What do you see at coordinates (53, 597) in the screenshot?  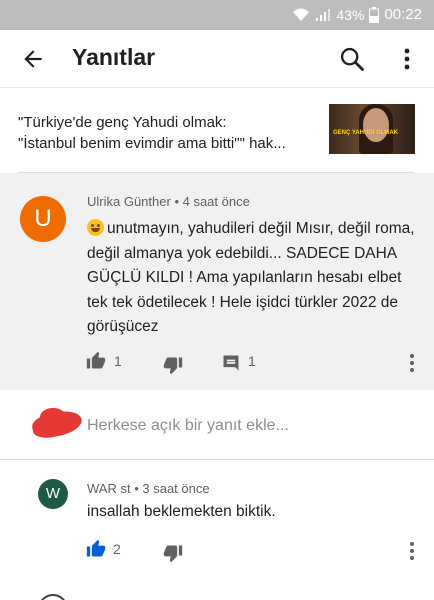 I see `next-reply-avatar` at bounding box center [53, 597].